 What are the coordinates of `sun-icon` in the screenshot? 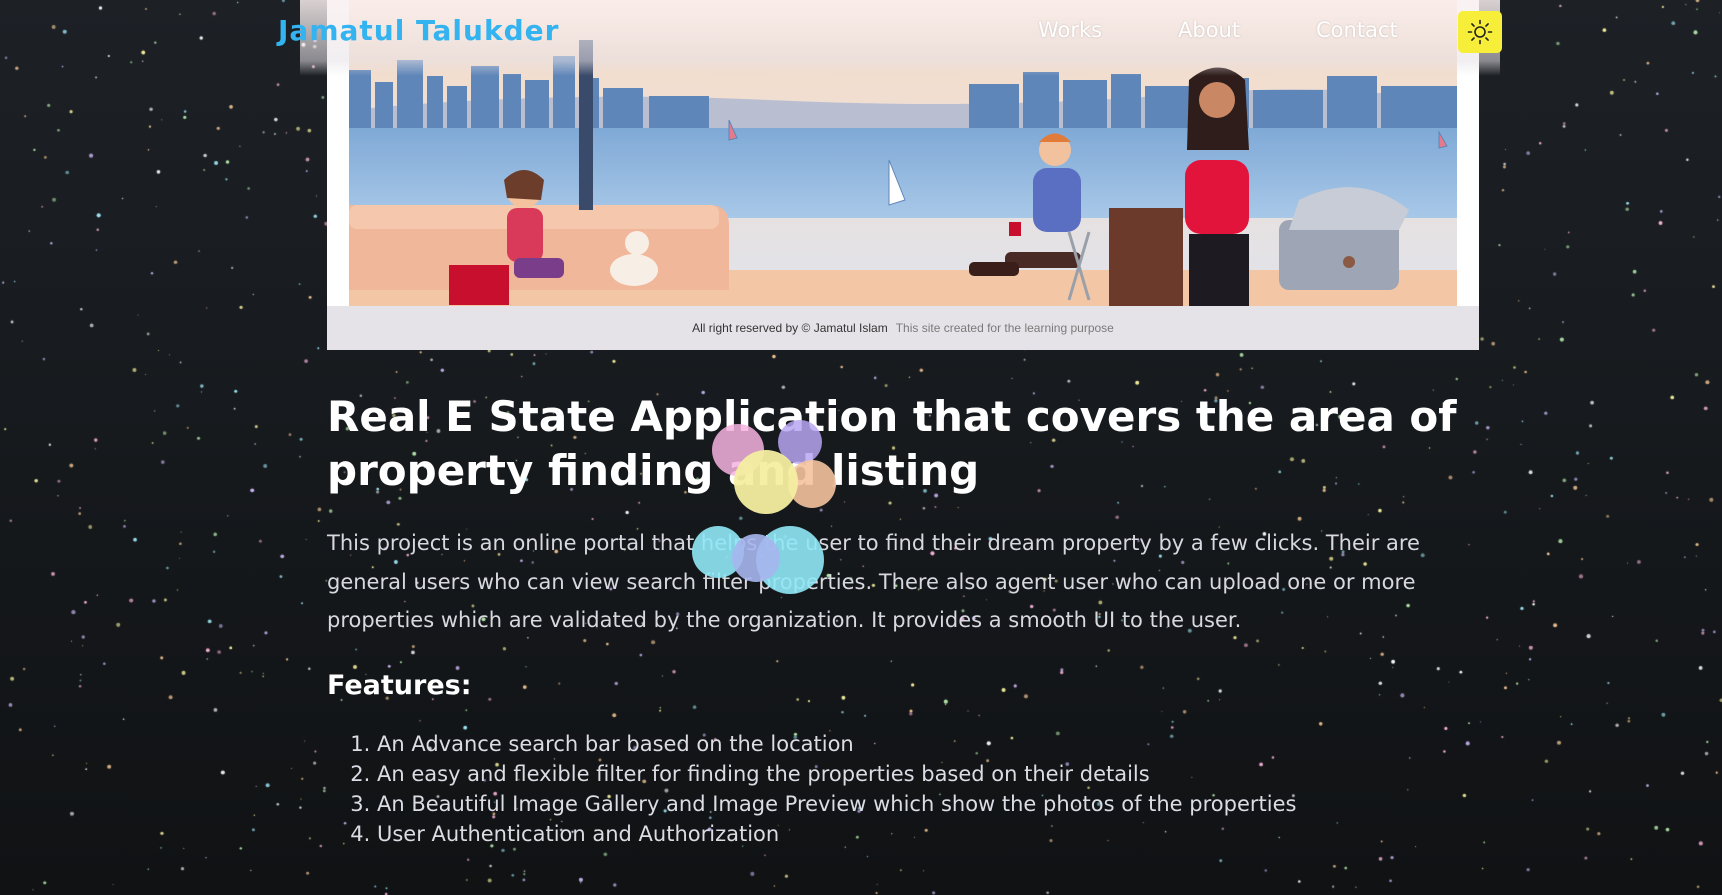 It's located at (1480, 32).